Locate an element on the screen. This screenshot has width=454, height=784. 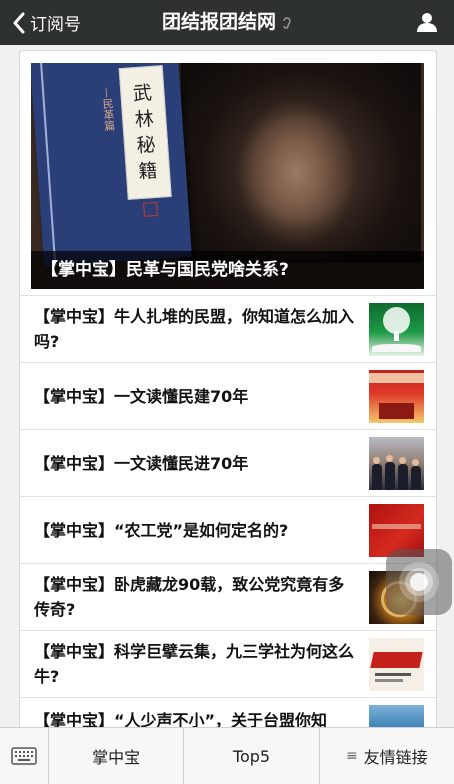
list-item: 【掌中宝】“农工党”是如何定名的? is located at coordinates (228, 529).